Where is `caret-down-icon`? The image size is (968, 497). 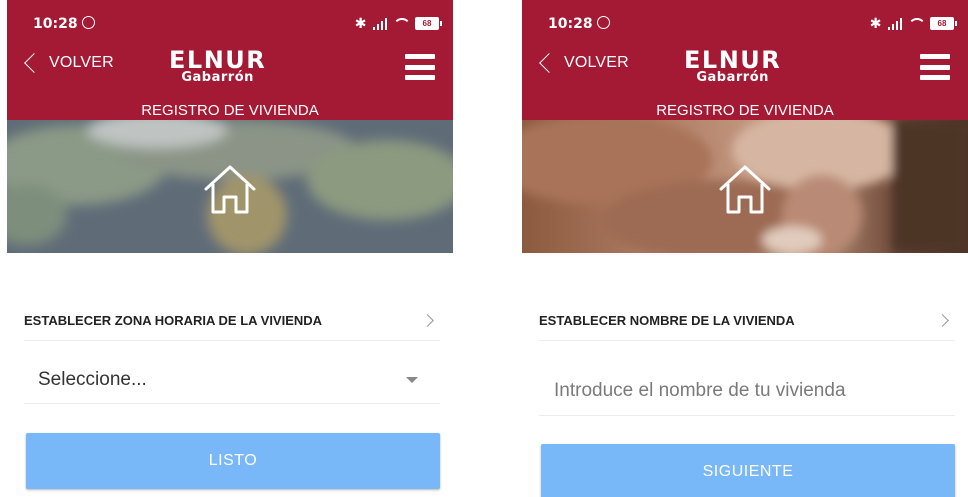 caret-down-icon is located at coordinates (412, 380).